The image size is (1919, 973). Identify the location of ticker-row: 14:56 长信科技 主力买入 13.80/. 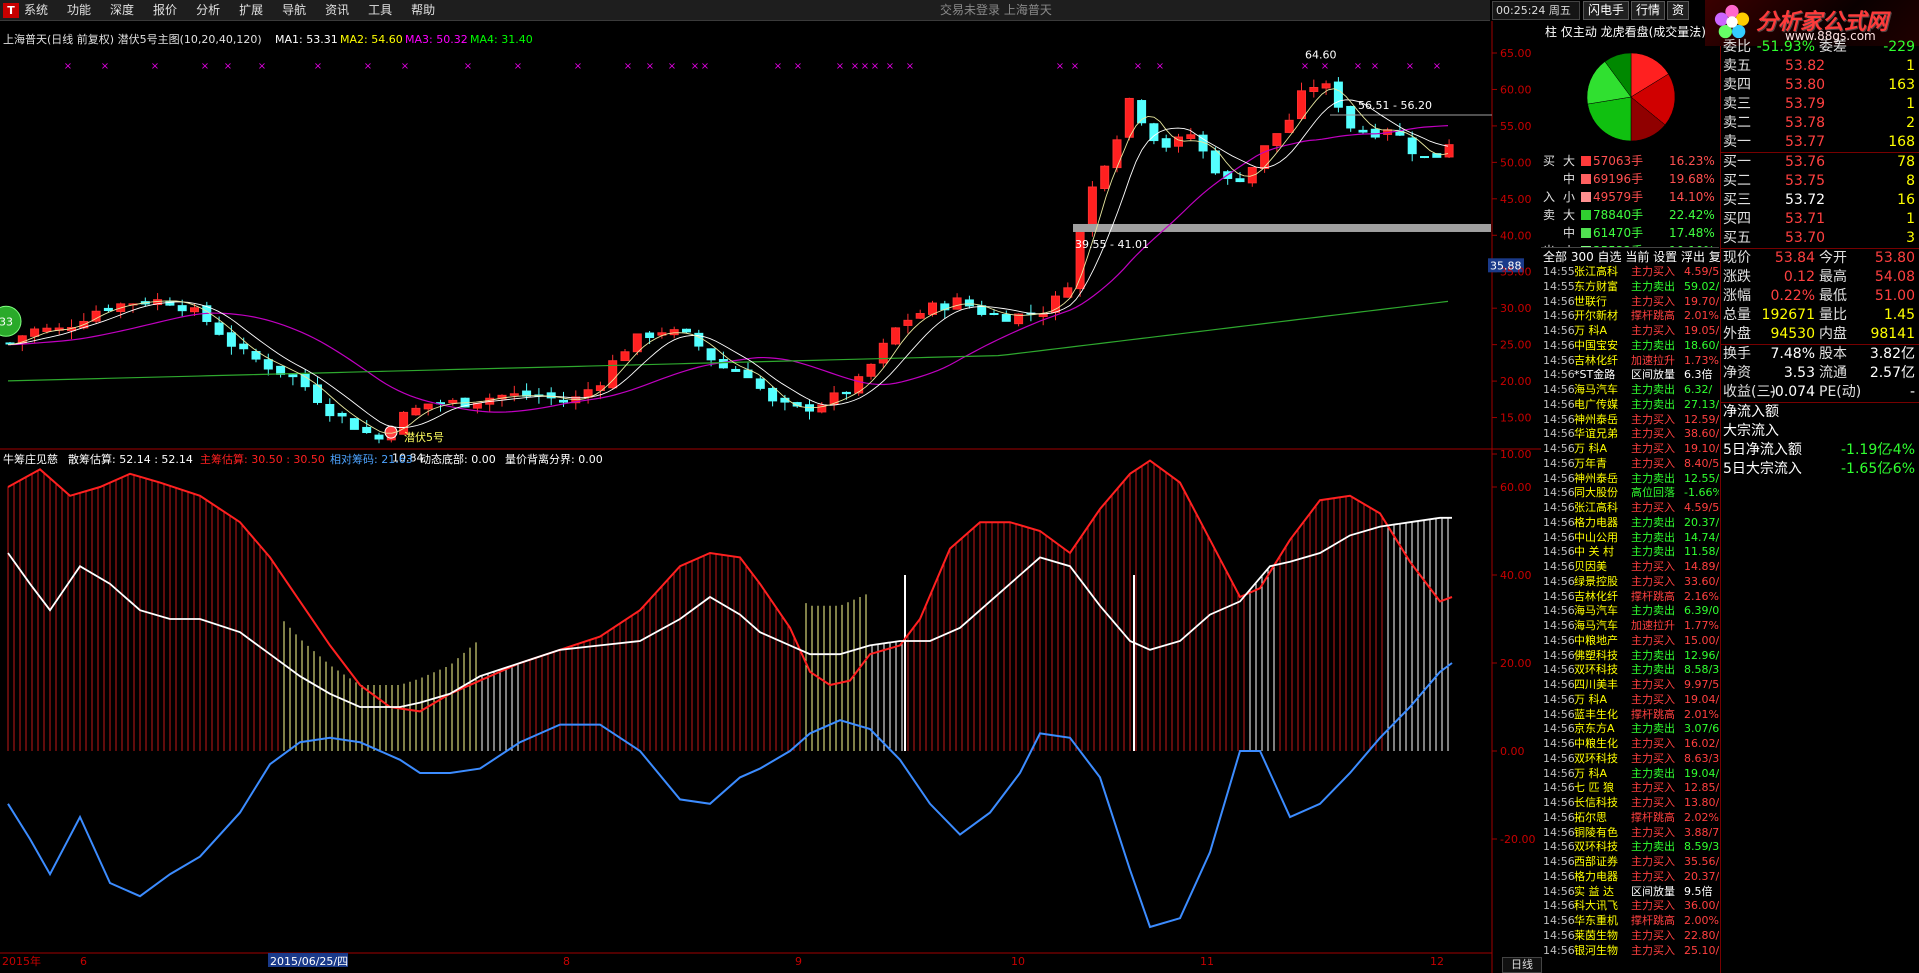
(1630, 803).